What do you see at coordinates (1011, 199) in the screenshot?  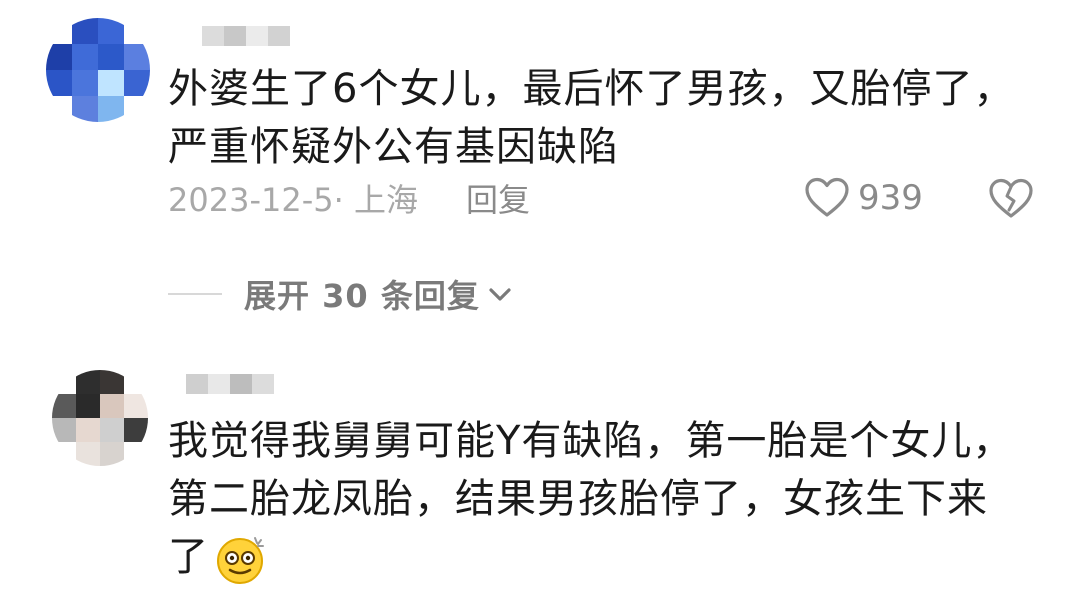 I see `broken-heart-icon` at bounding box center [1011, 199].